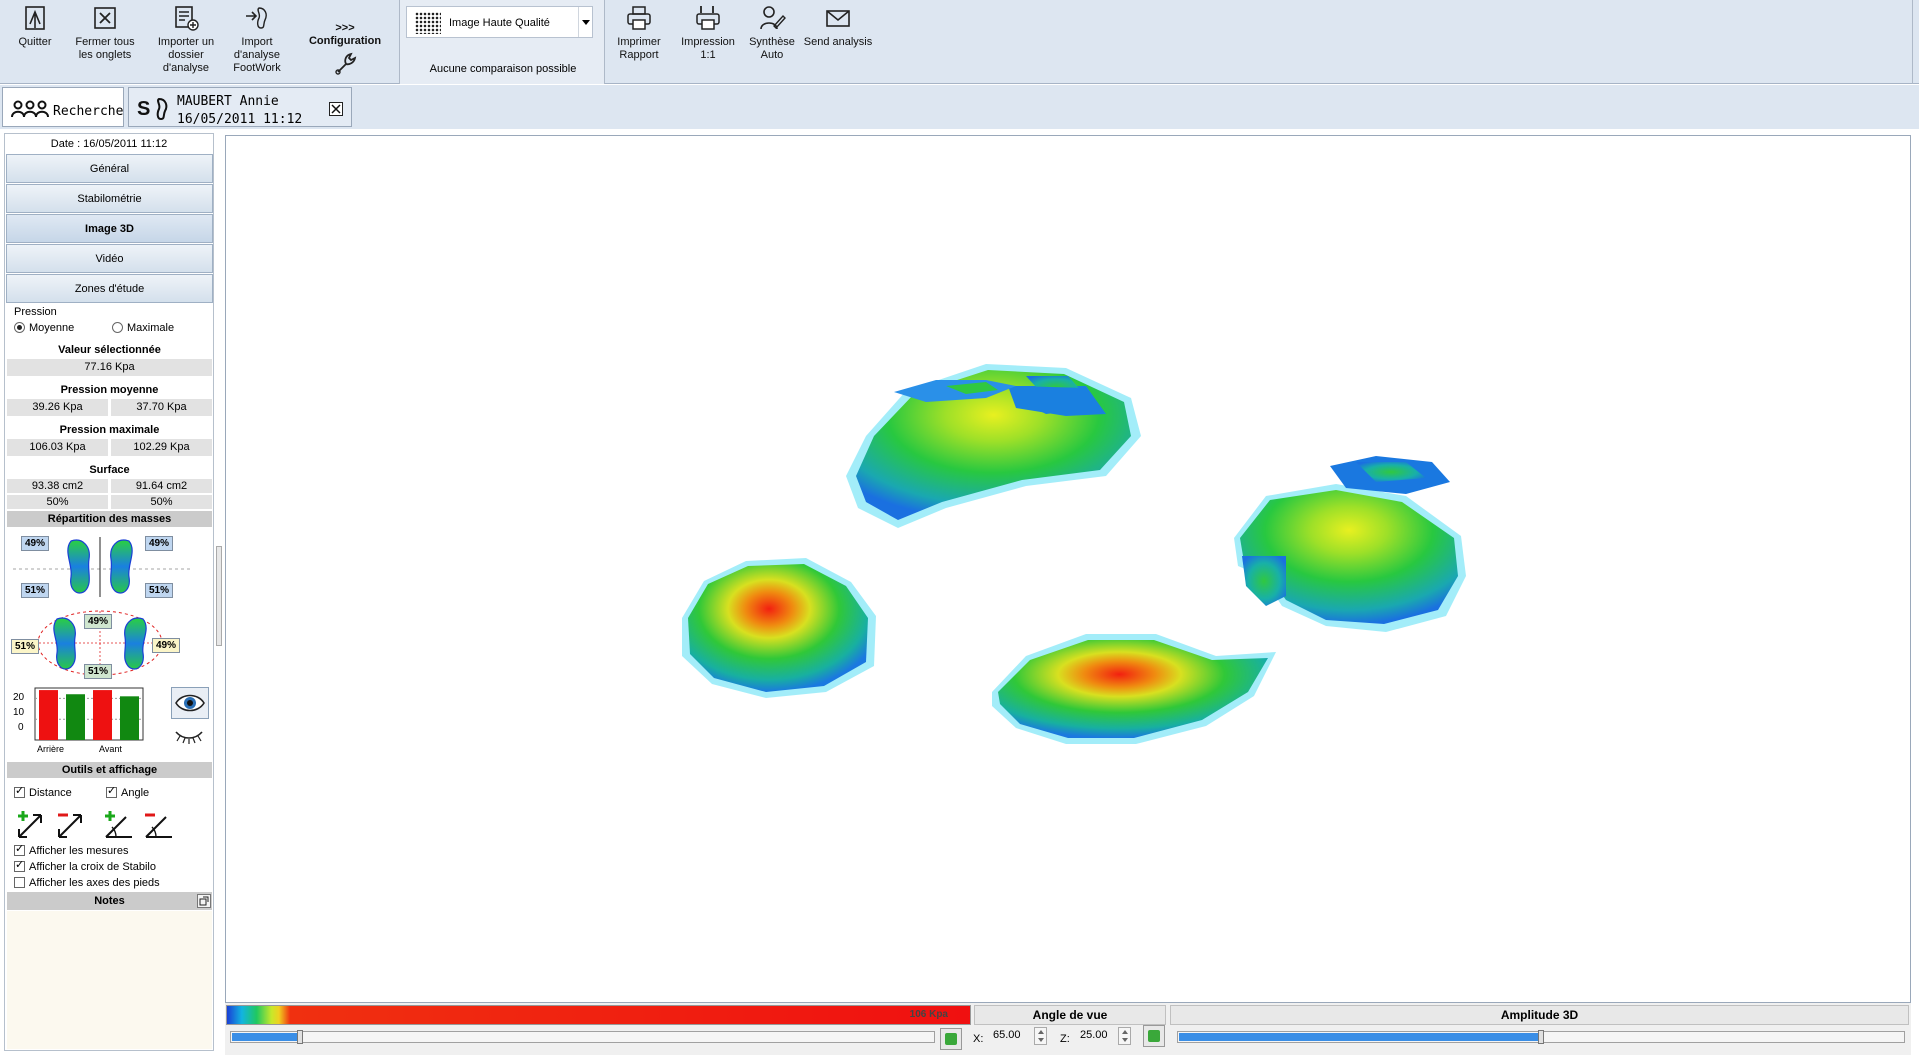 The image size is (1919, 1055). I want to click on afficher-croix-label: Afficher la croix de Stabilo, so click(92, 867).